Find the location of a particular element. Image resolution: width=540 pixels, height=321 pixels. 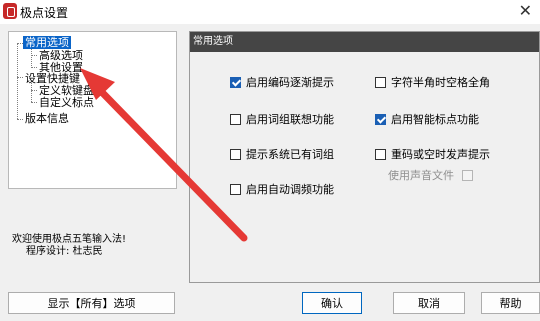

close-icon: ✕ is located at coordinates (525, 10).